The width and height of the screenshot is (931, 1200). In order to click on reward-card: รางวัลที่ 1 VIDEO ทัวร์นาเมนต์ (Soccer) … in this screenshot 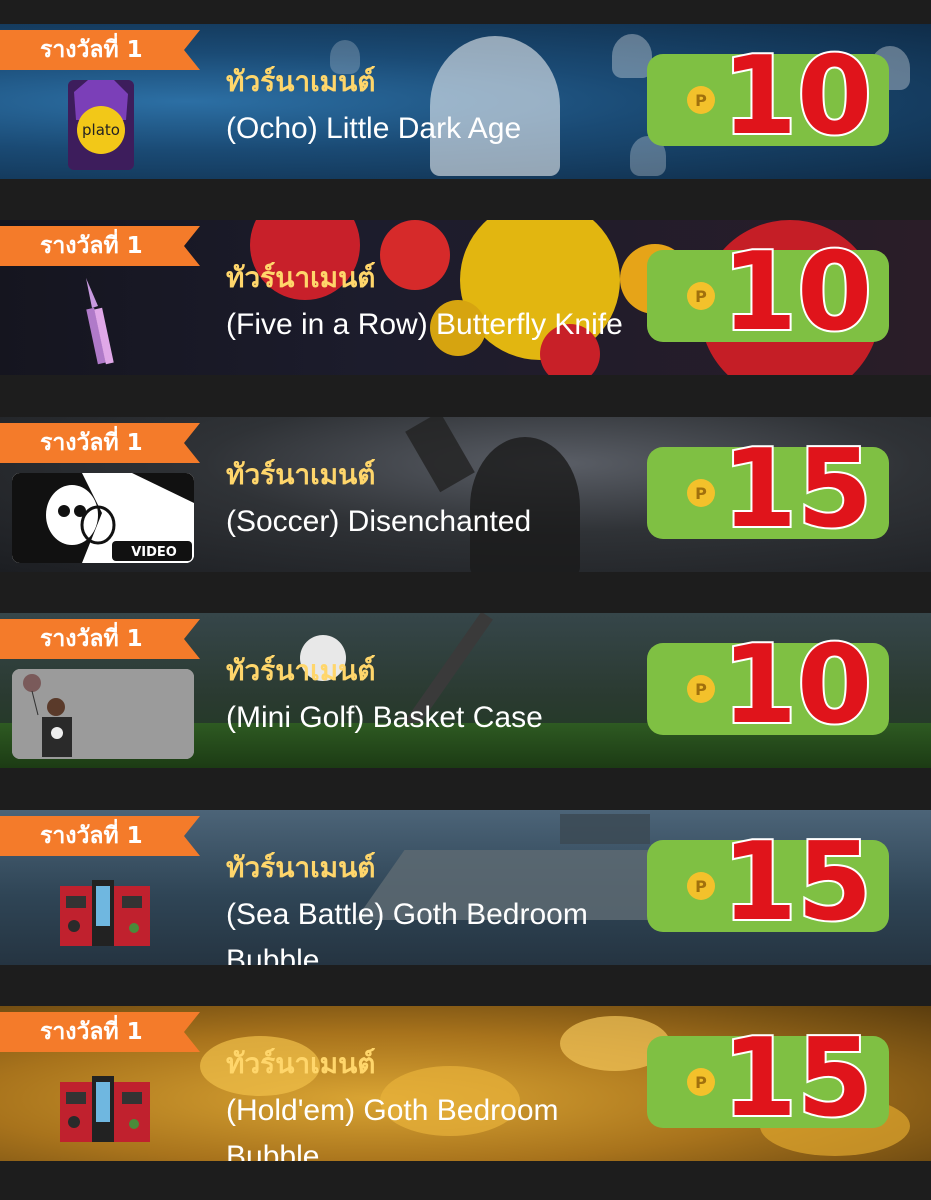, I will do `click(465, 494)`.